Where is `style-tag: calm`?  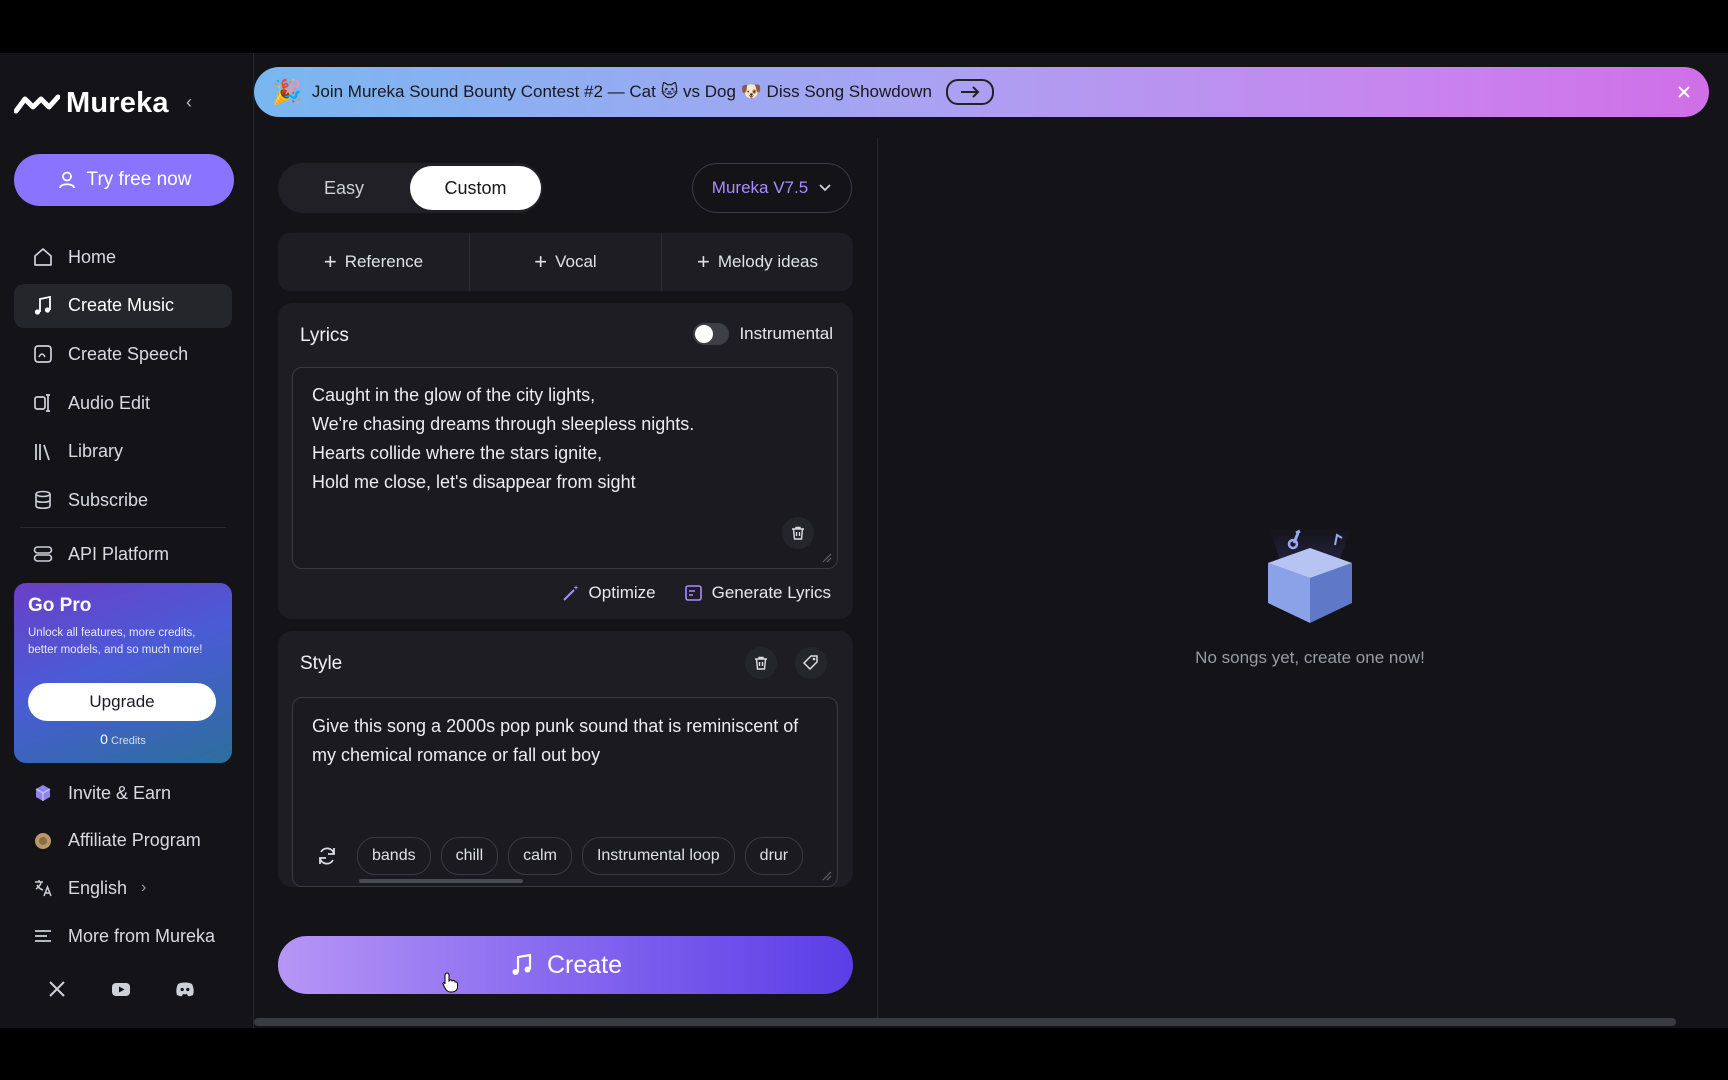
style-tag: calm is located at coordinates (540, 856).